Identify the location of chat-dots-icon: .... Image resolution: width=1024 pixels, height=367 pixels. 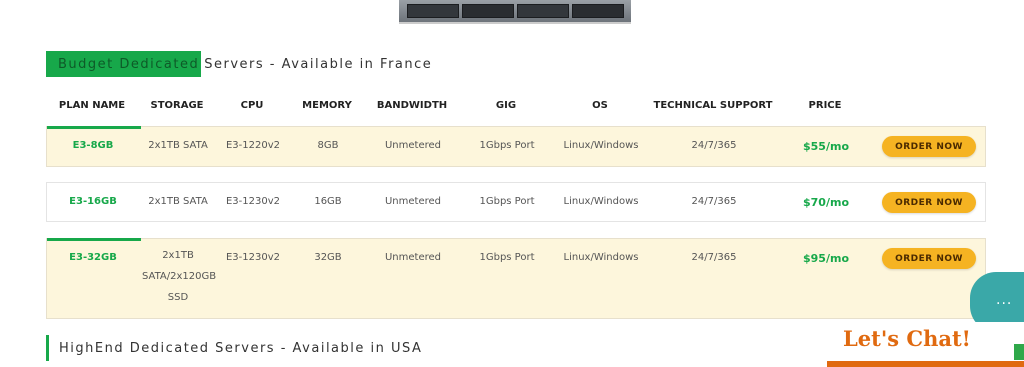
(1004, 300).